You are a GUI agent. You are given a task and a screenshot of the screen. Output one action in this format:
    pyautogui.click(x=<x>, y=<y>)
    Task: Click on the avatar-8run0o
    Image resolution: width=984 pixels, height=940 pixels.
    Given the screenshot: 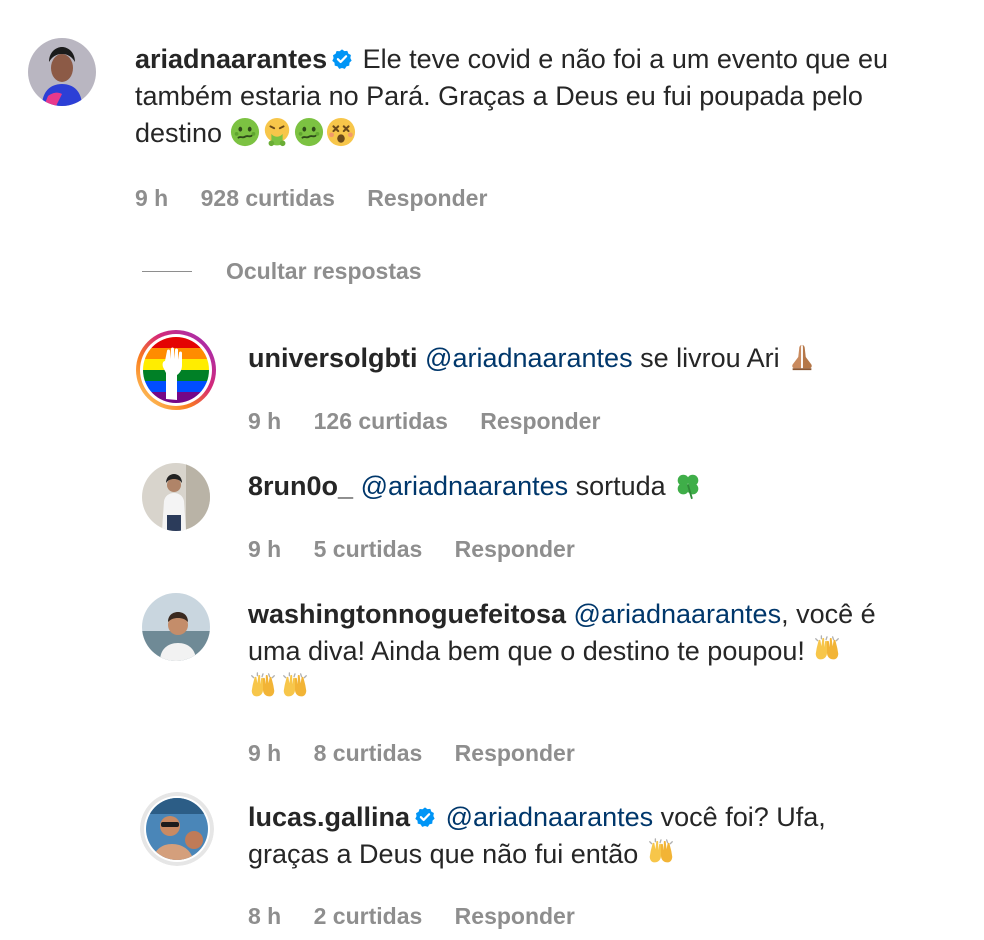 What is the action you would take?
    pyautogui.click(x=176, y=497)
    